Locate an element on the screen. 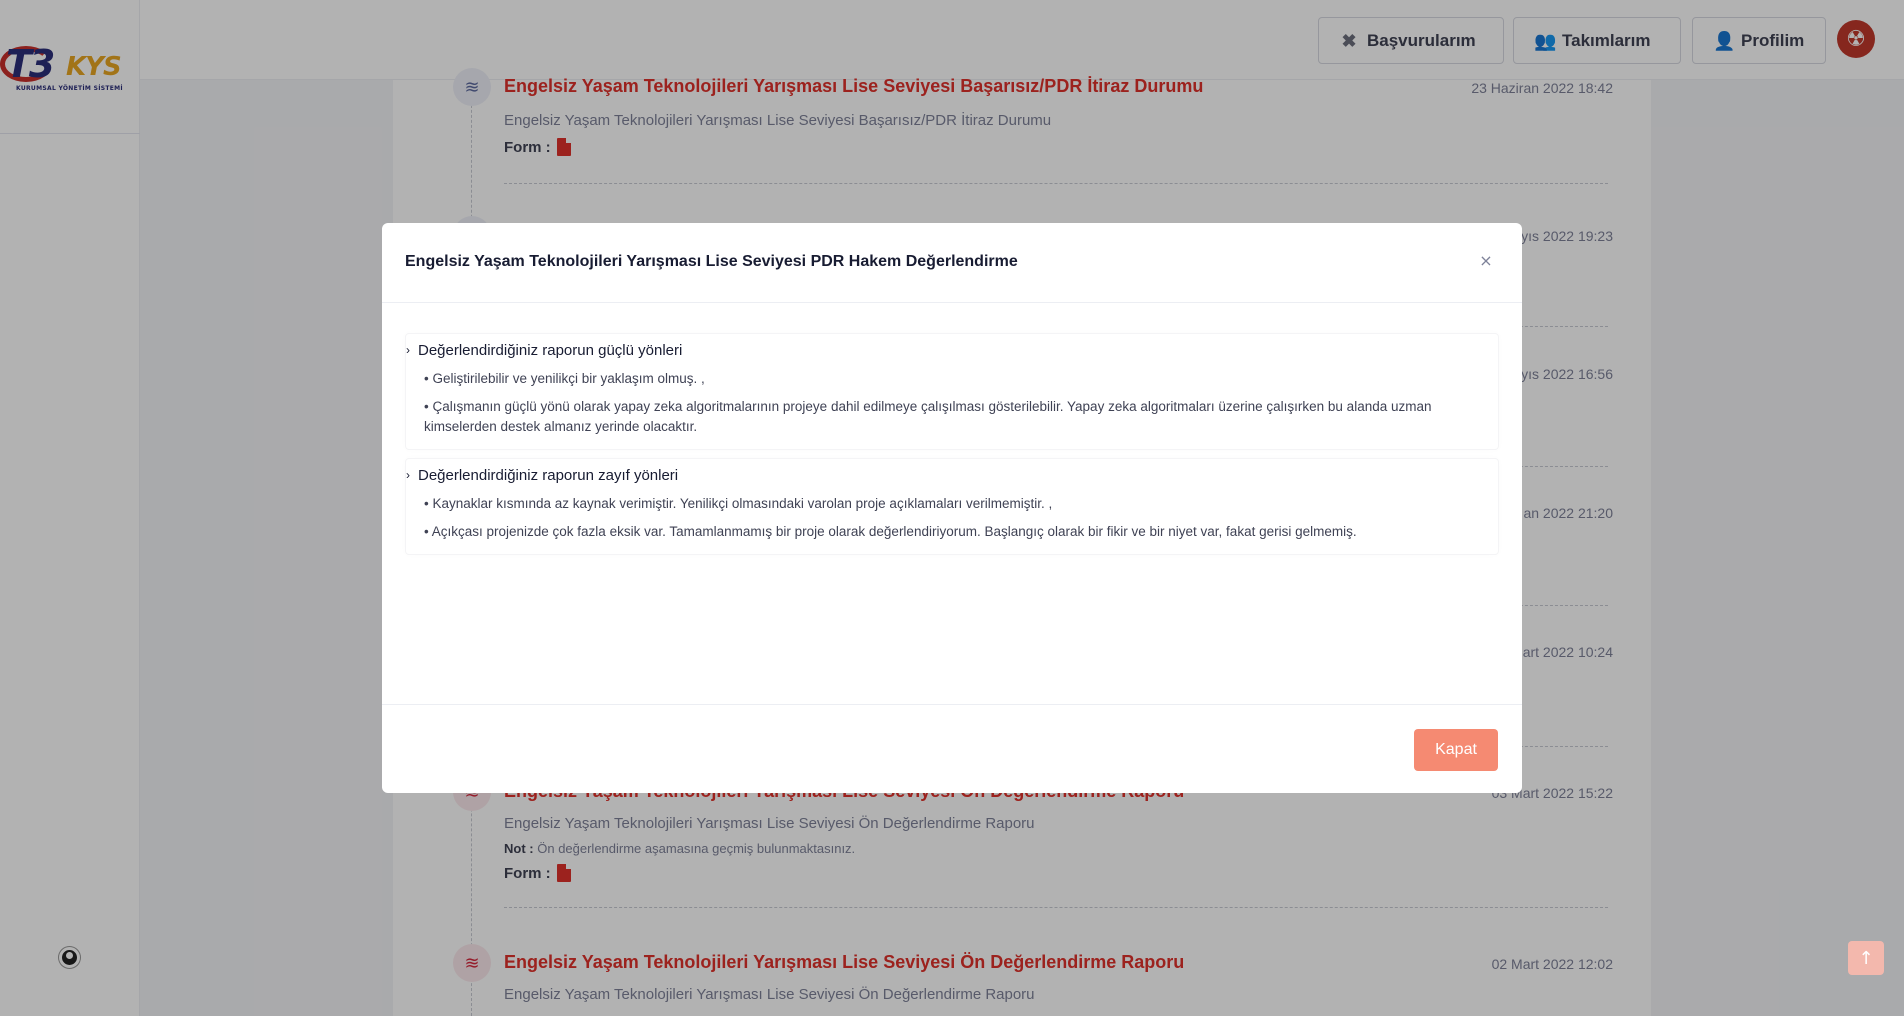 The image size is (1904, 1016). arrow-up-icon: ↑ is located at coordinates (1866, 958).